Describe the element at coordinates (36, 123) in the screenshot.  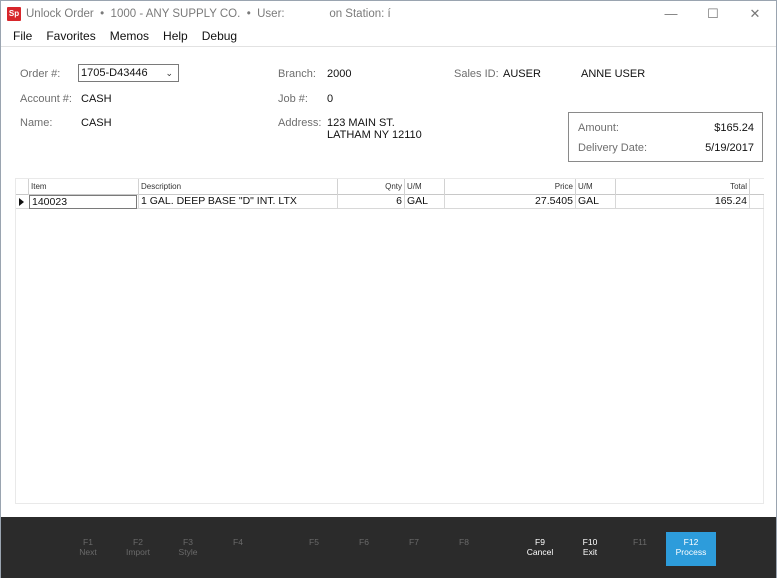
I see `name-label: Name:` at that location.